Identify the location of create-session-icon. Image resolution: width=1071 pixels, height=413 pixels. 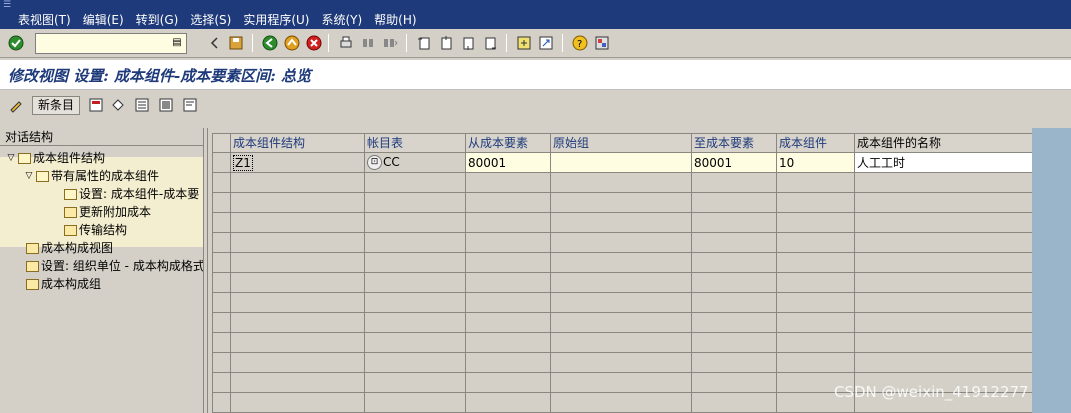
(524, 43).